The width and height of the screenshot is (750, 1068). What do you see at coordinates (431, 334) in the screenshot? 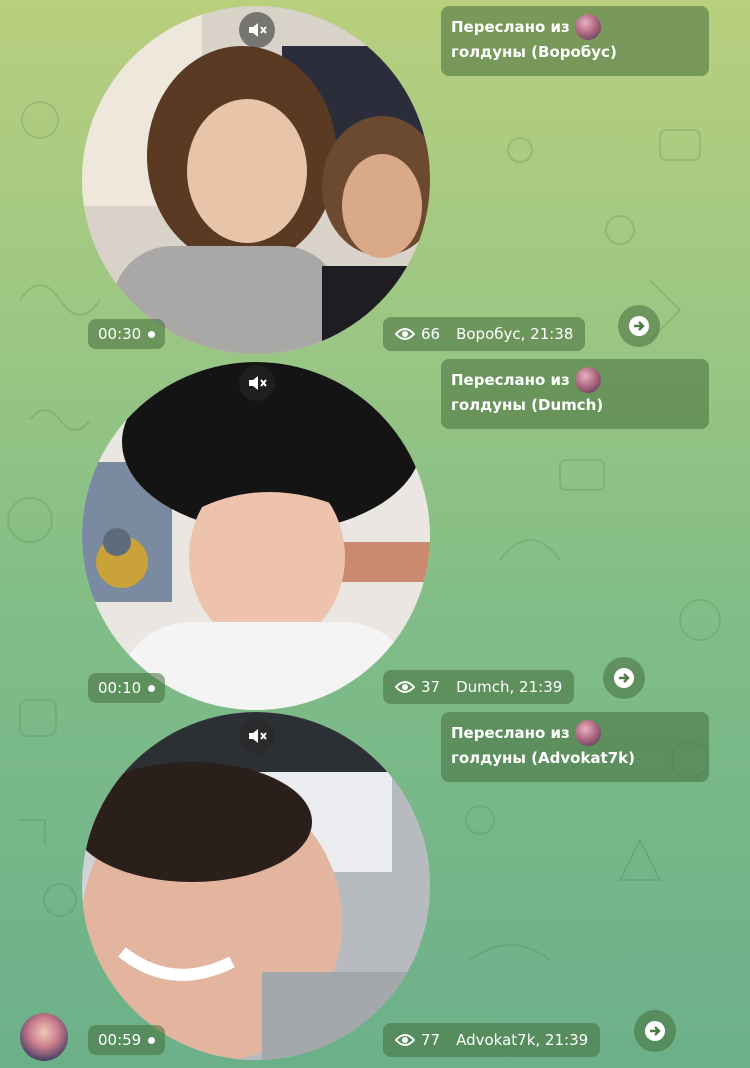
I see `views-count: 66` at bounding box center [431, 334].